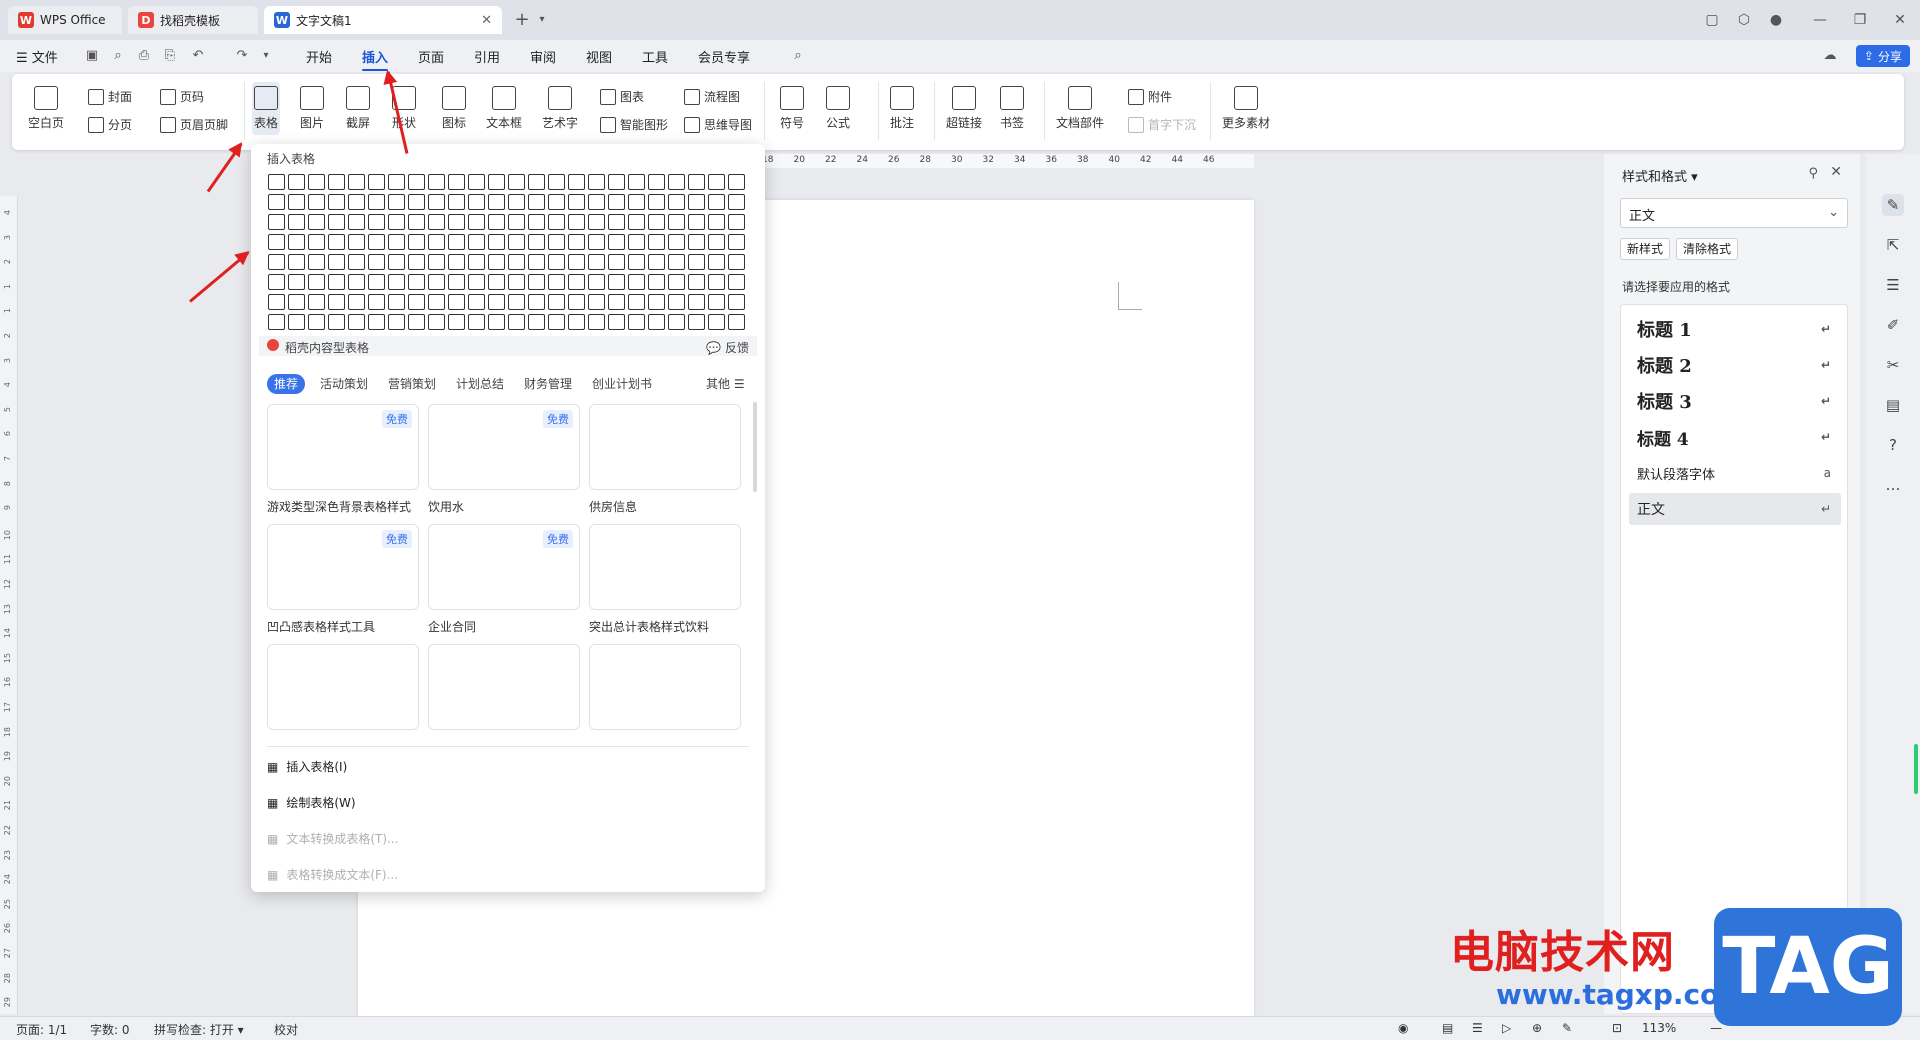 The image size is (1920, 1040). Describe the element at coordinates (194, 124) in the screenshot. I see `header-footer-button: 页眉页脚` at that location.